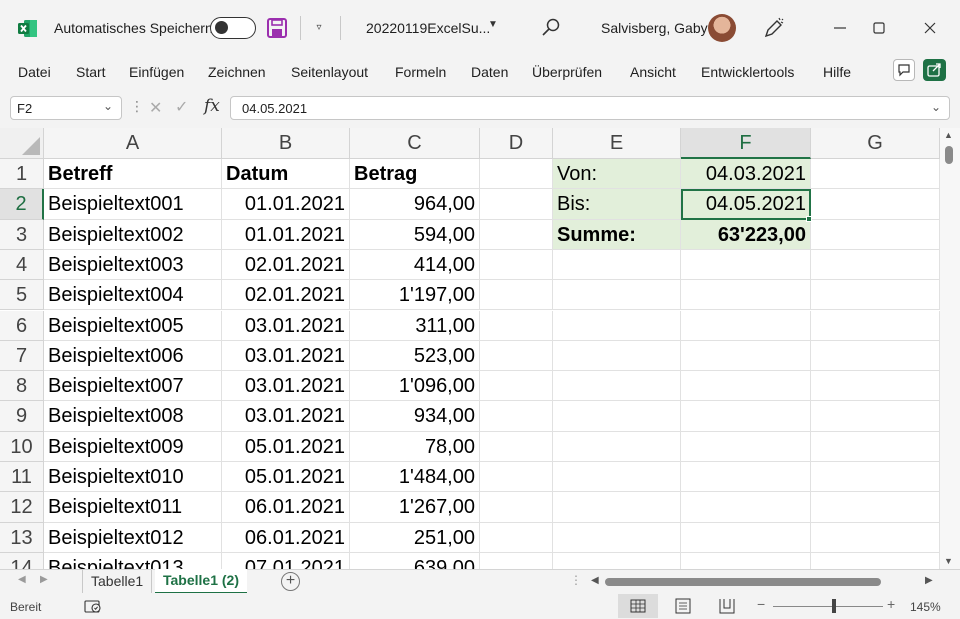  What do you see at coordinates (516, 295) in the screenshot?
I see `cell-d5` at bounding box center [516, 295].